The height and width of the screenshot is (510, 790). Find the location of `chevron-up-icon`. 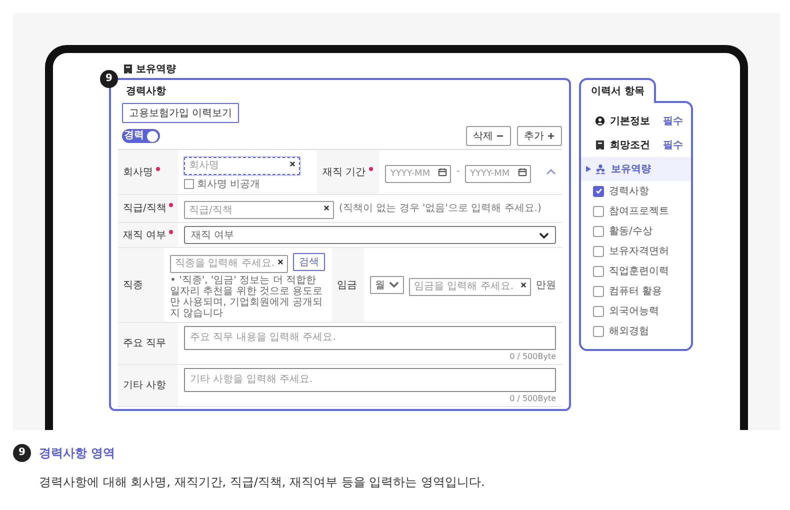

chevron-up-icon is located at coordinates (551, 171).